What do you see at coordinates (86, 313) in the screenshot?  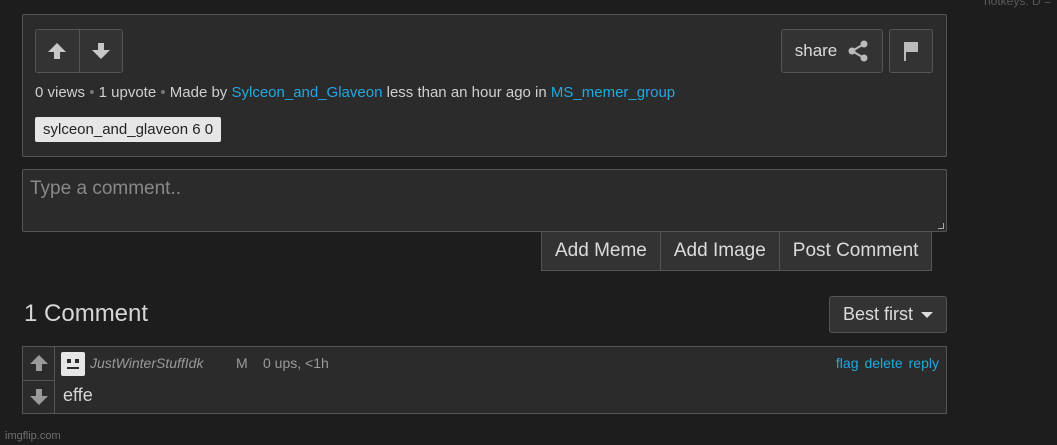 I see `comments-count-title: 1 Comment` at bounding box center [86, 313].